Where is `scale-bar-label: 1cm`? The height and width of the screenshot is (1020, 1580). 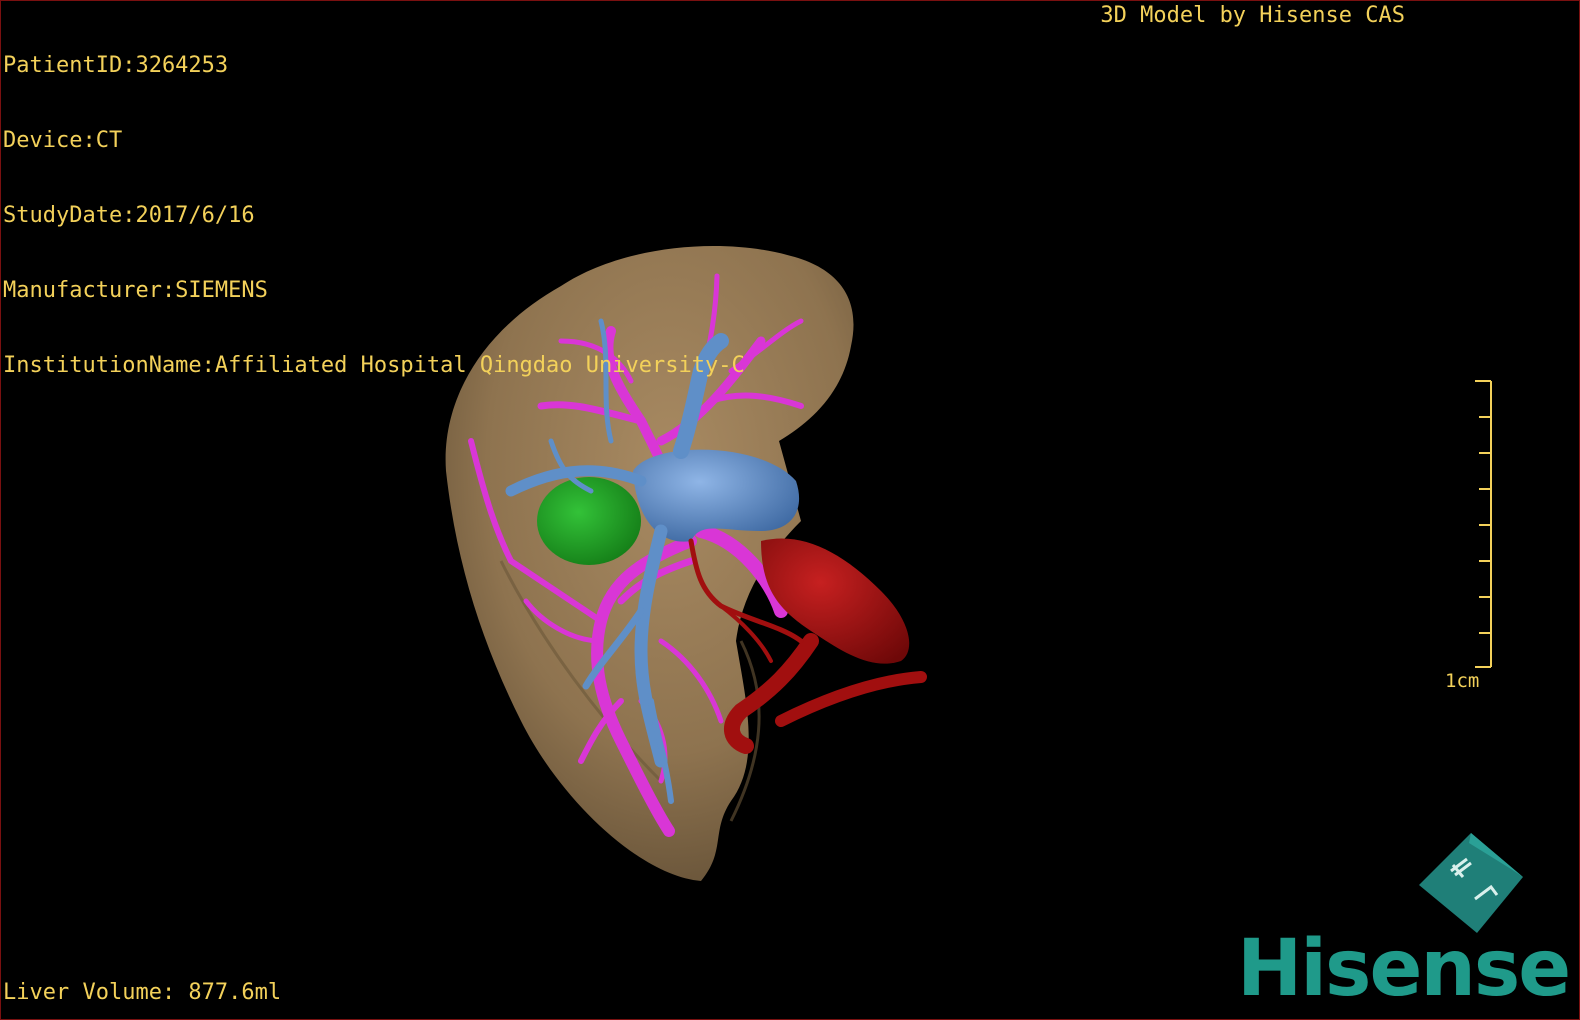 scale-bar-label: 1cm is located at coordinates (1462, 681).